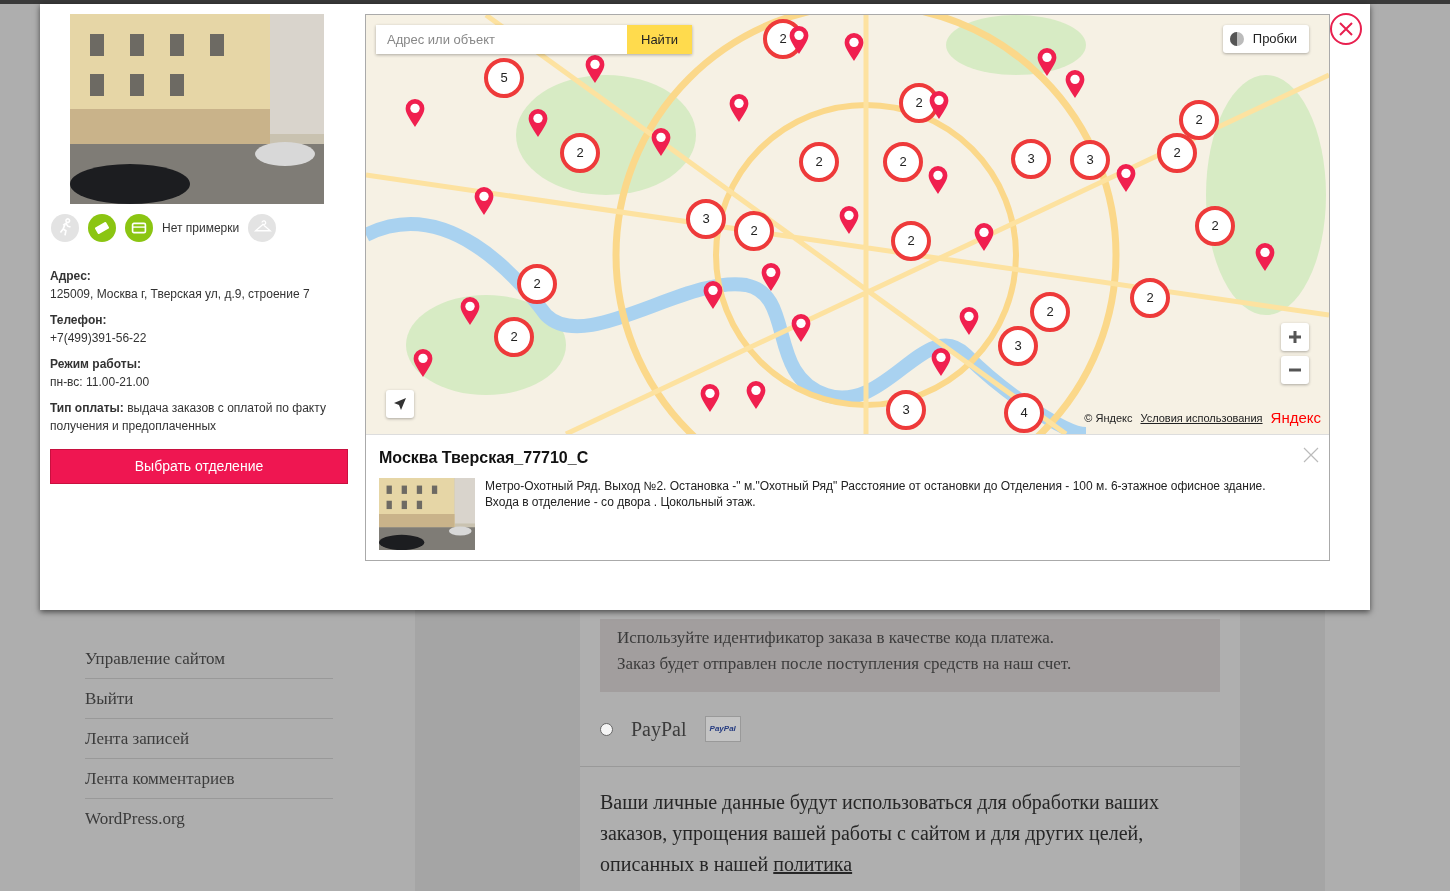 The width and height of the screenshot is (1450, 891). What do you see at coordinates (1295, 418) in the screenshot?
I see `map-logo: Яндекс` at bounding box center [1295, 418].